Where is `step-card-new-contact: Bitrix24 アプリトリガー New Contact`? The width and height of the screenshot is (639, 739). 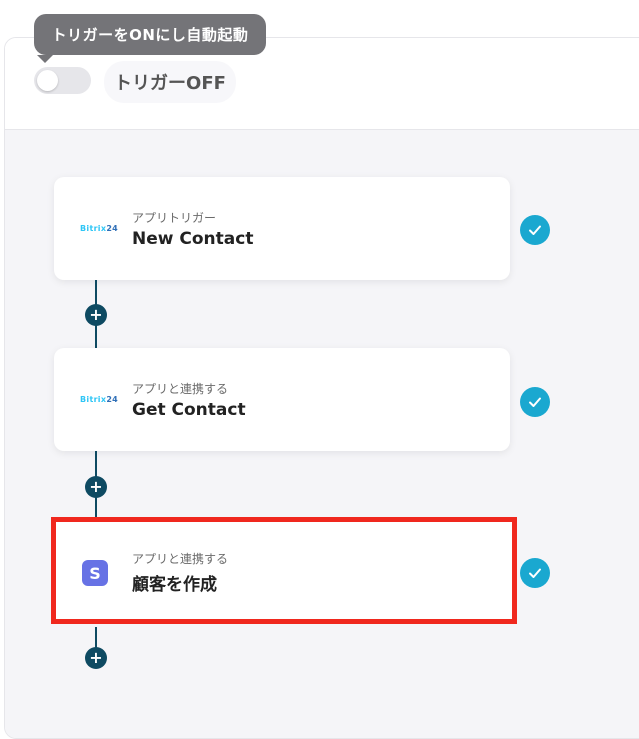 step-card-new-contact: Bitrix24 アプリトリガー New Contact is located at coordinates (282, 228).